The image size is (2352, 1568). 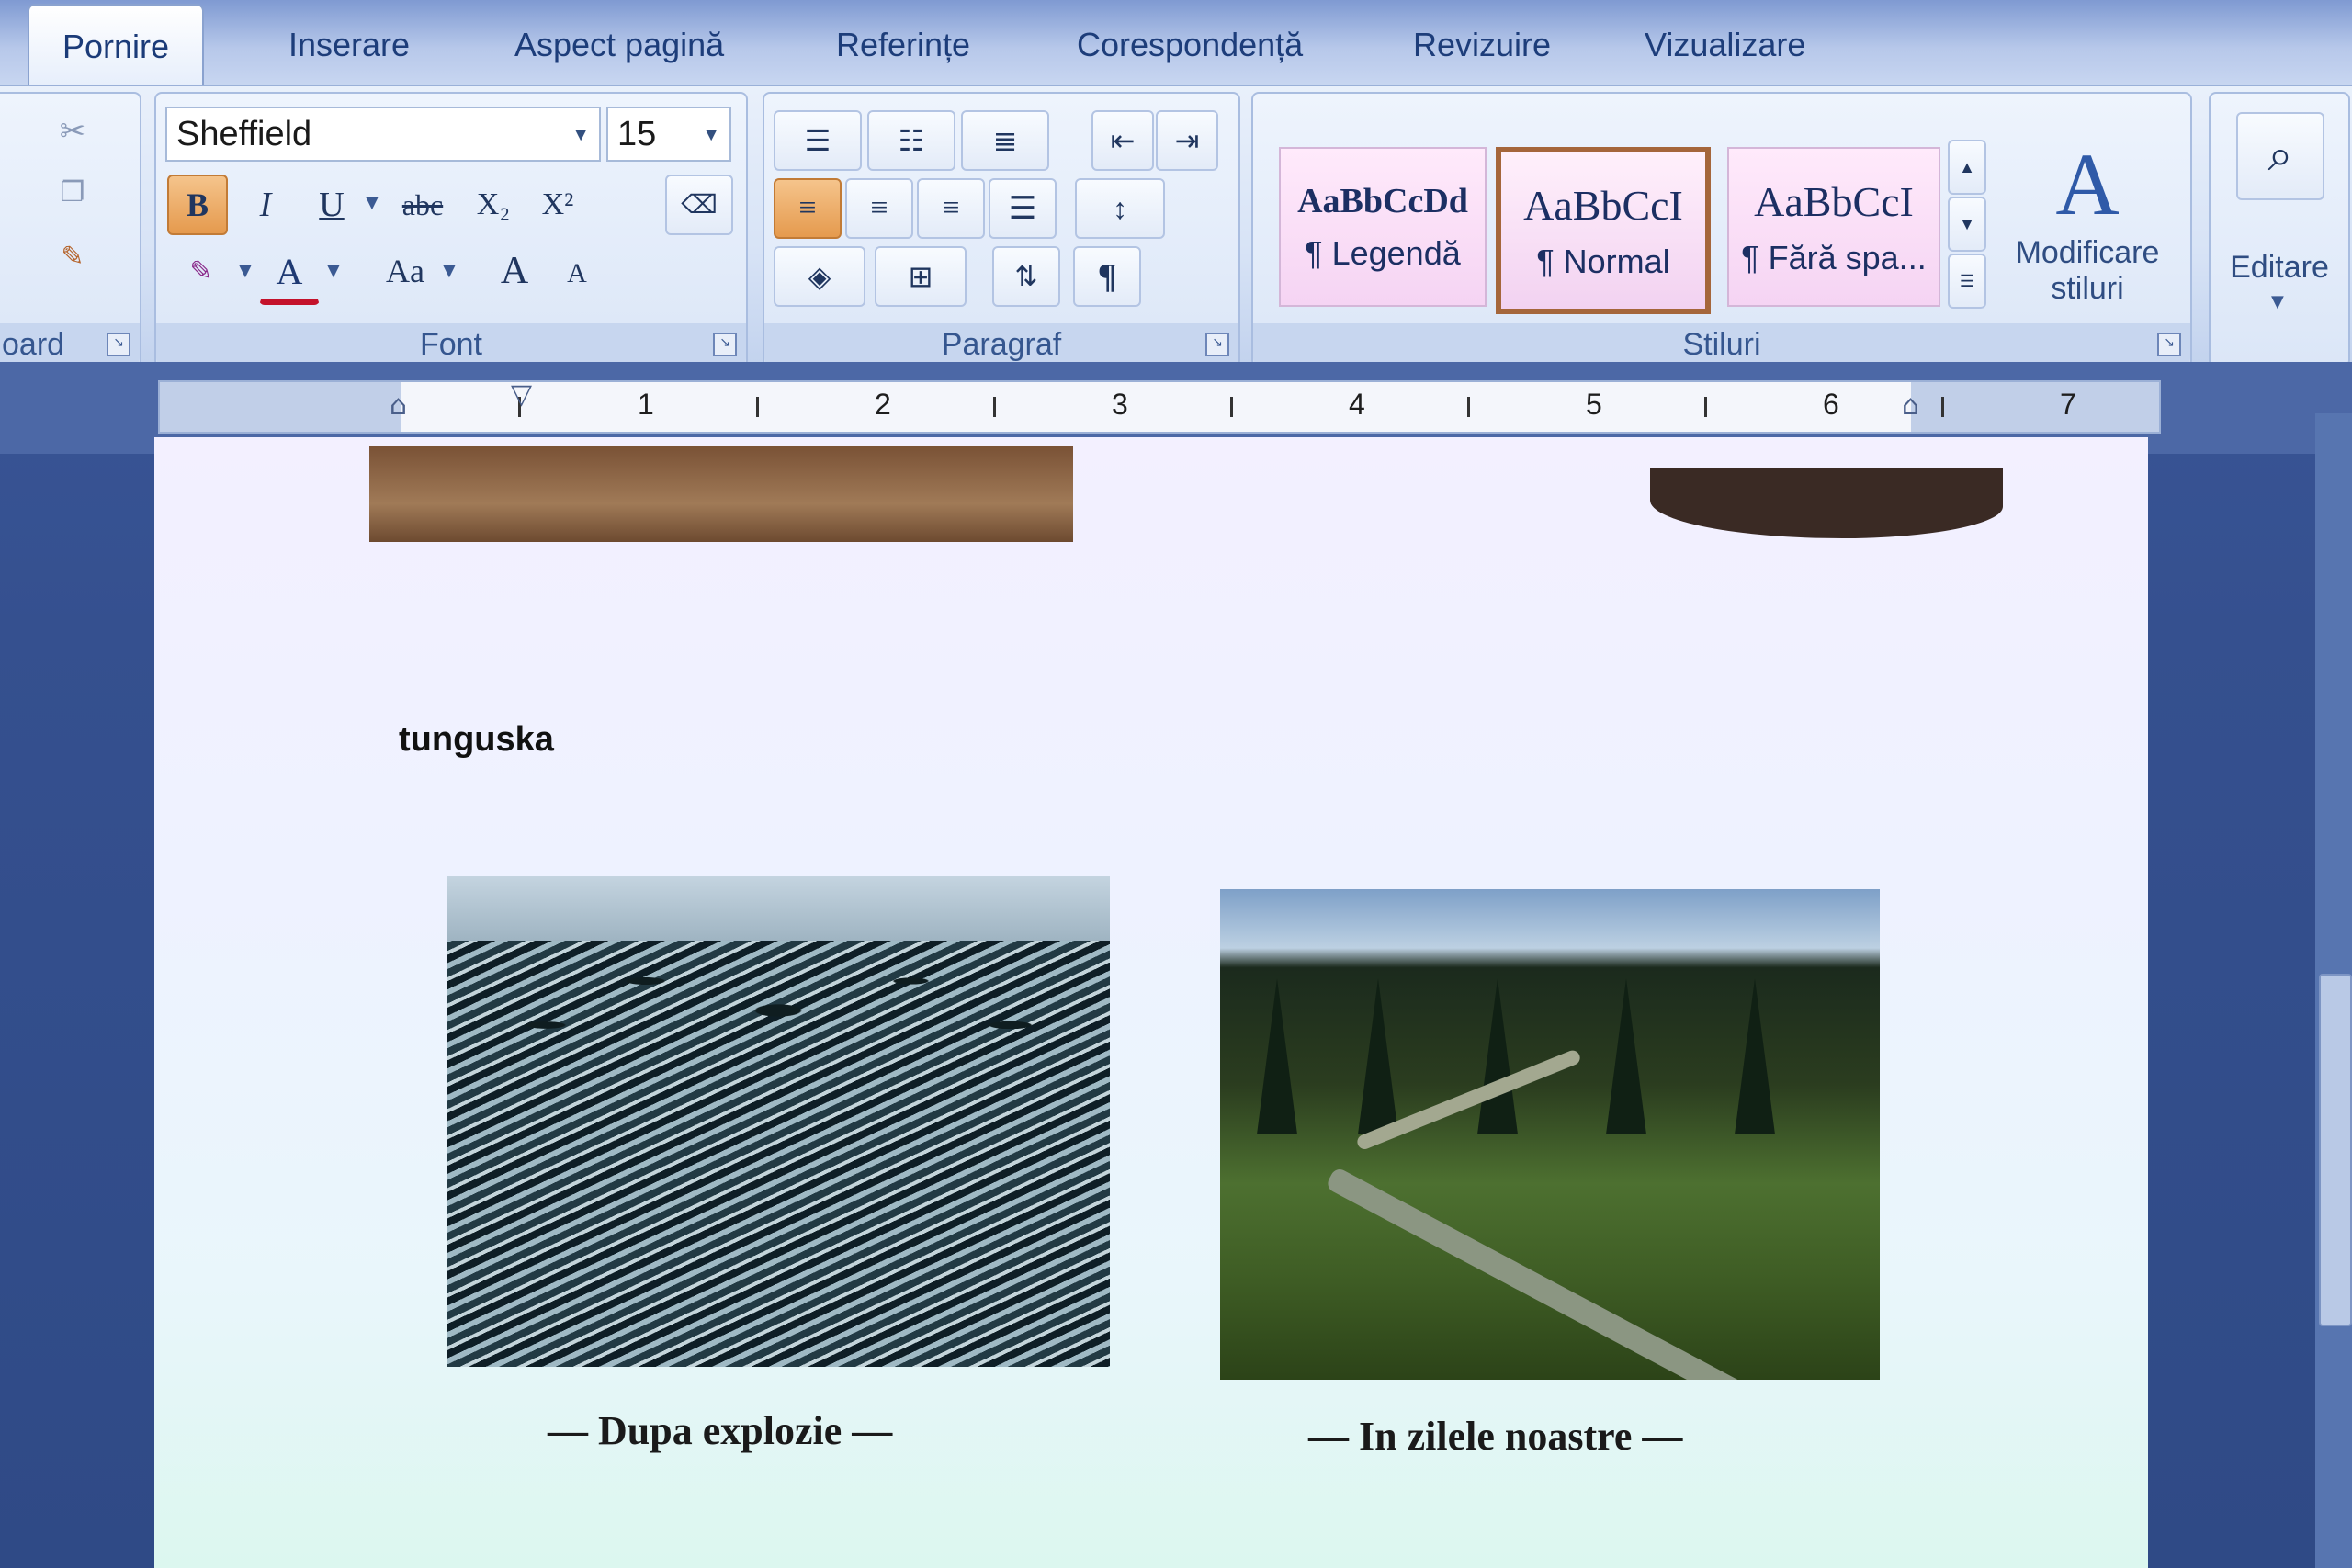 I want to click on first-line-indent-marker-icon: ▽, so click(x=521, y=395).